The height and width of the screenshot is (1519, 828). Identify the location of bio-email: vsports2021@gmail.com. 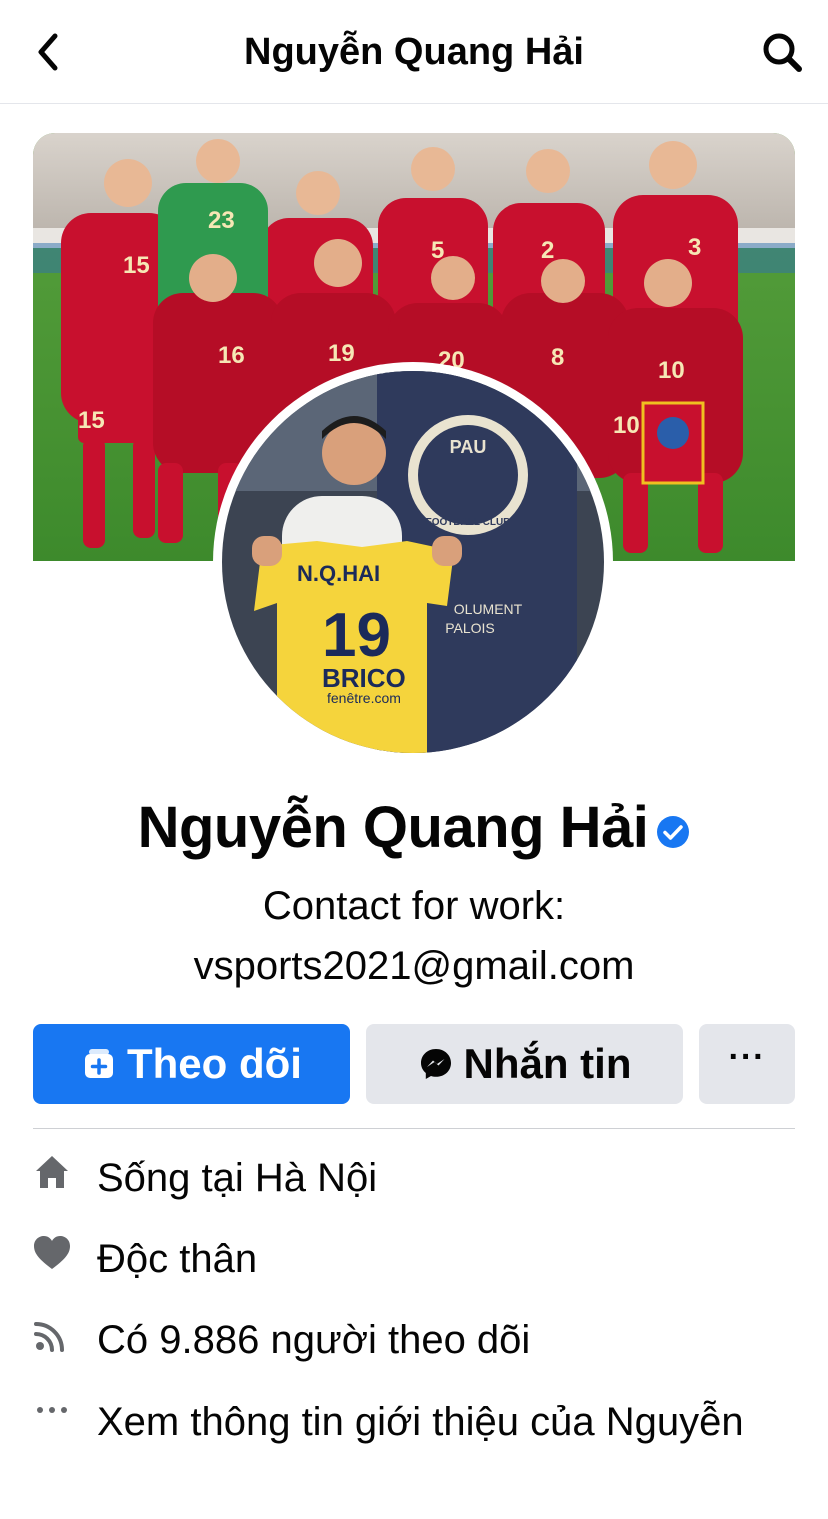
(414, 966).